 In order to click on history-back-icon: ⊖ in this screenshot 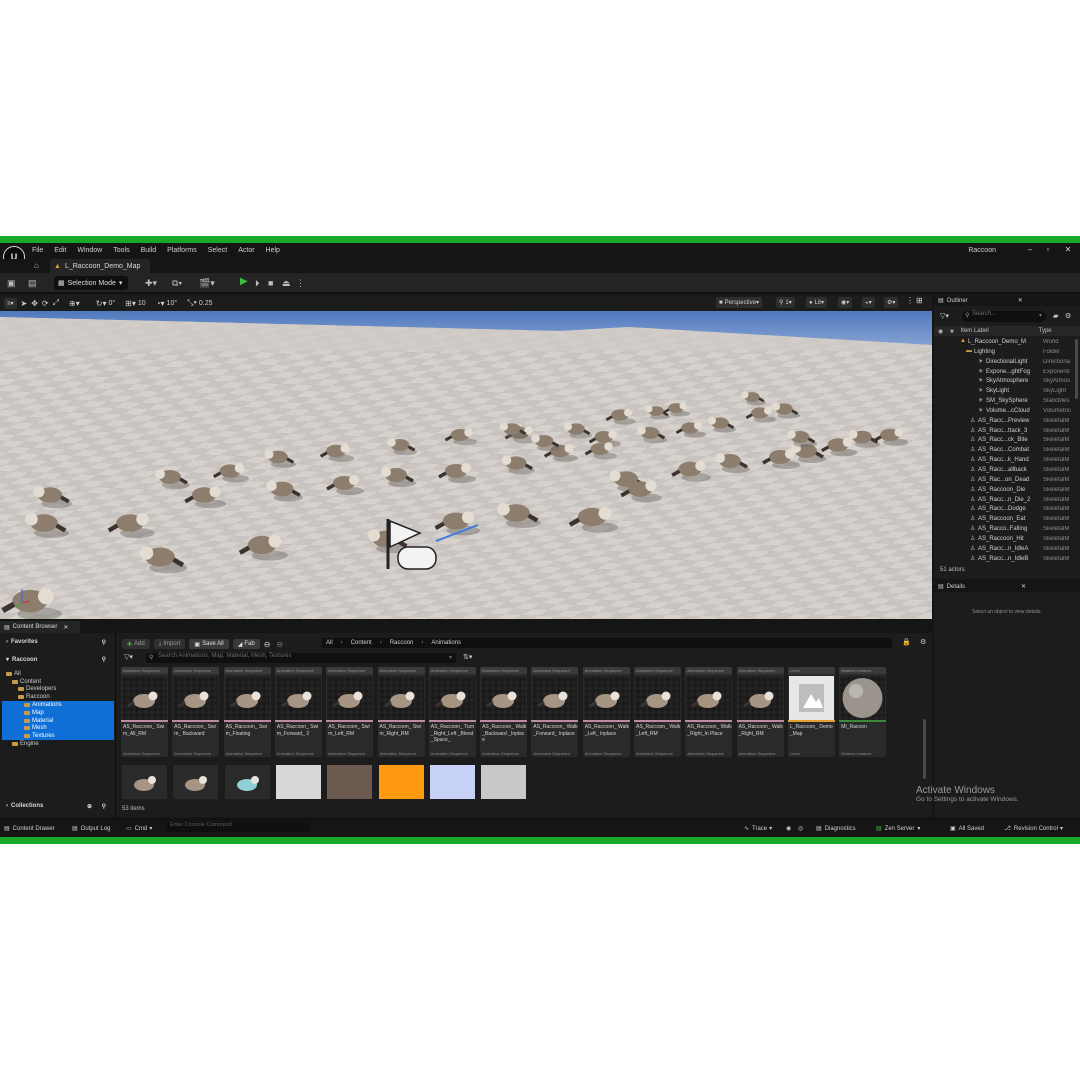, I will do `click(267, 644)`.